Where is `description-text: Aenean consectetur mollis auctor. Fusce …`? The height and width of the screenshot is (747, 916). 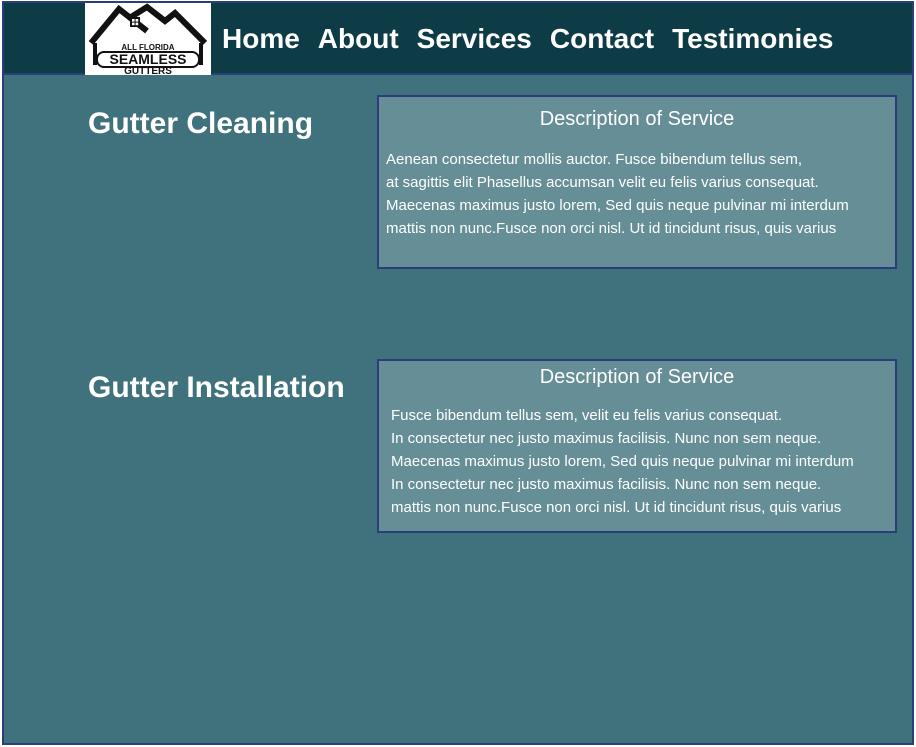 description-text: Aenean consectetur mollis auctor. Fusce … is located at coordinates (640, 194).